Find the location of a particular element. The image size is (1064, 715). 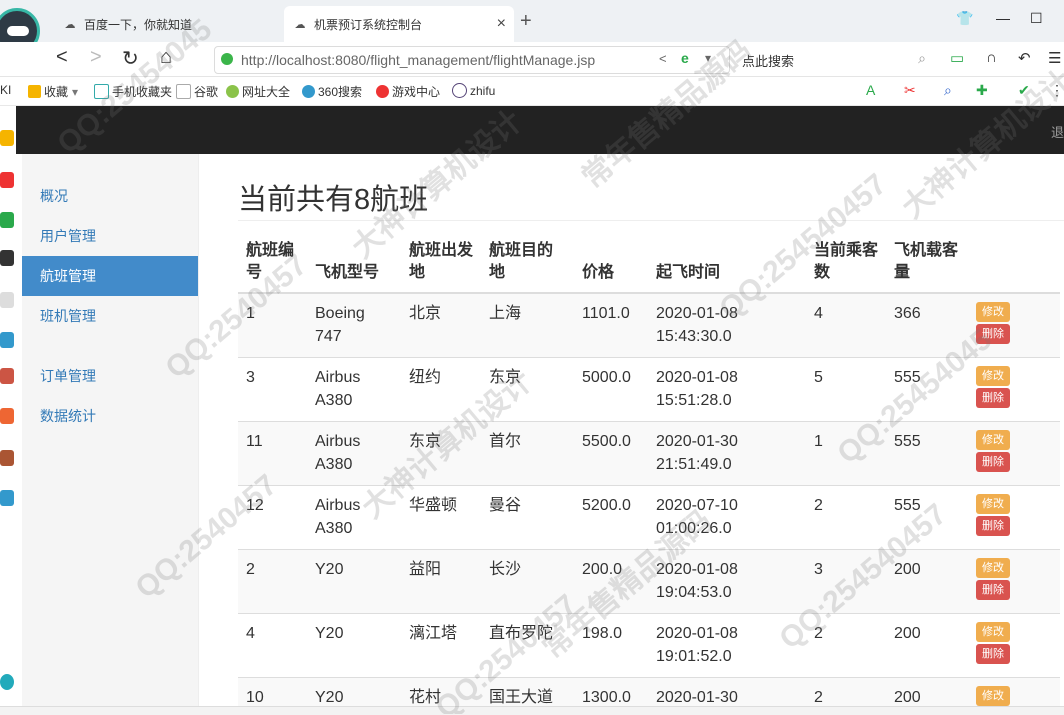

headphones-icon: ∩ is located at coordinates (991, 57).